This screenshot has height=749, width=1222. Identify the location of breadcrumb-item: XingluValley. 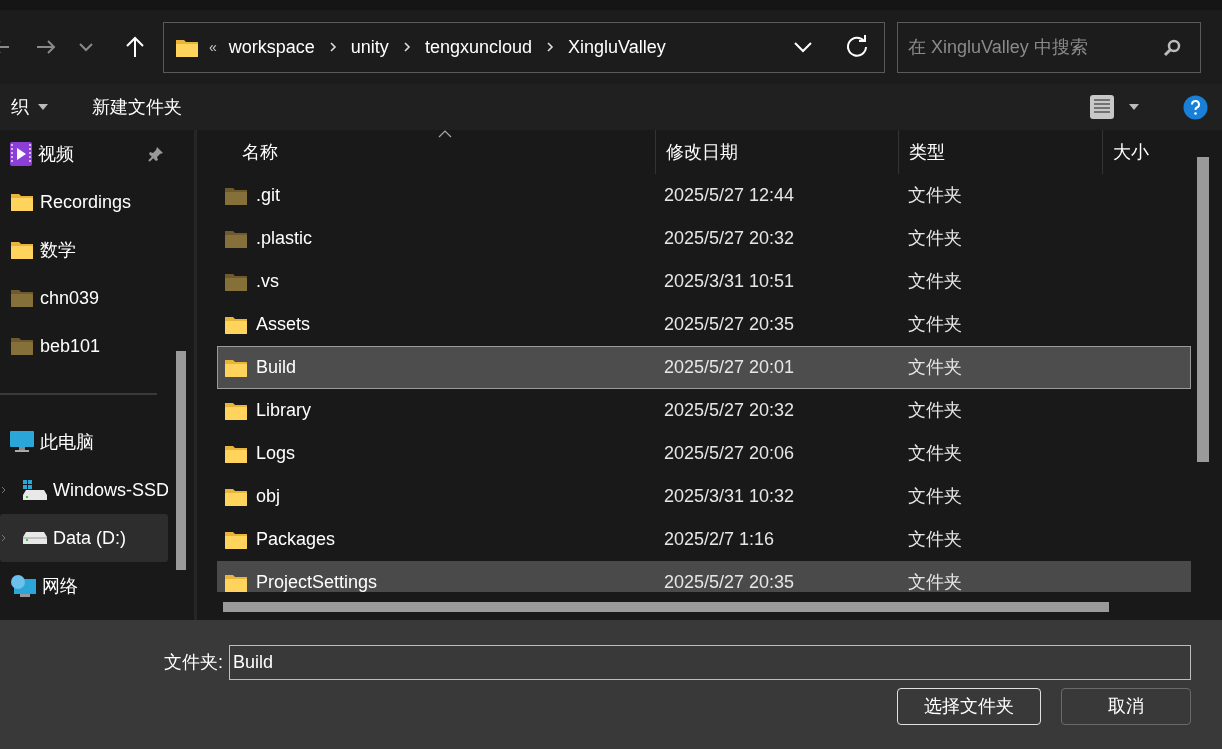
(616, 47).